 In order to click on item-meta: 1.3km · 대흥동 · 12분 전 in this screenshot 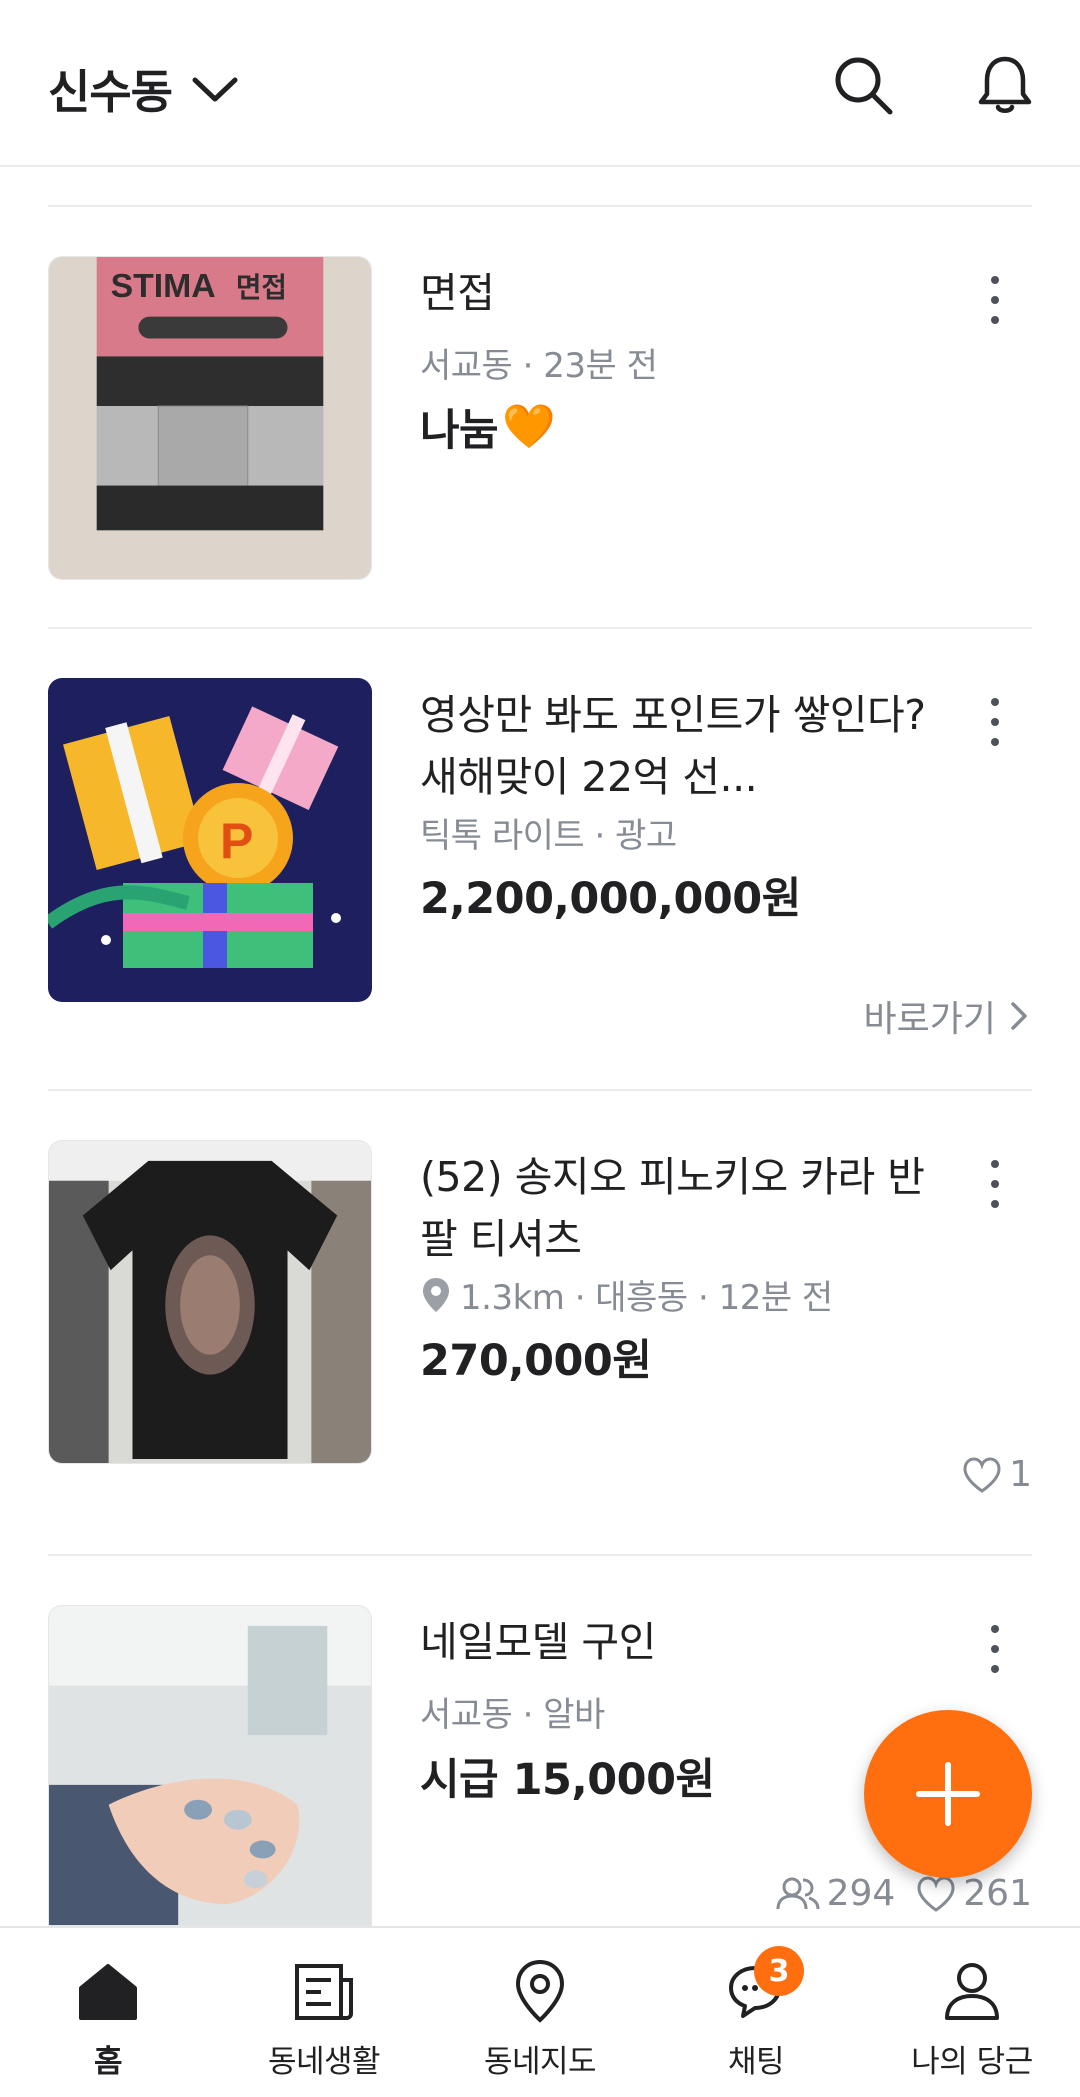, I will do `click(626, 1294)`.